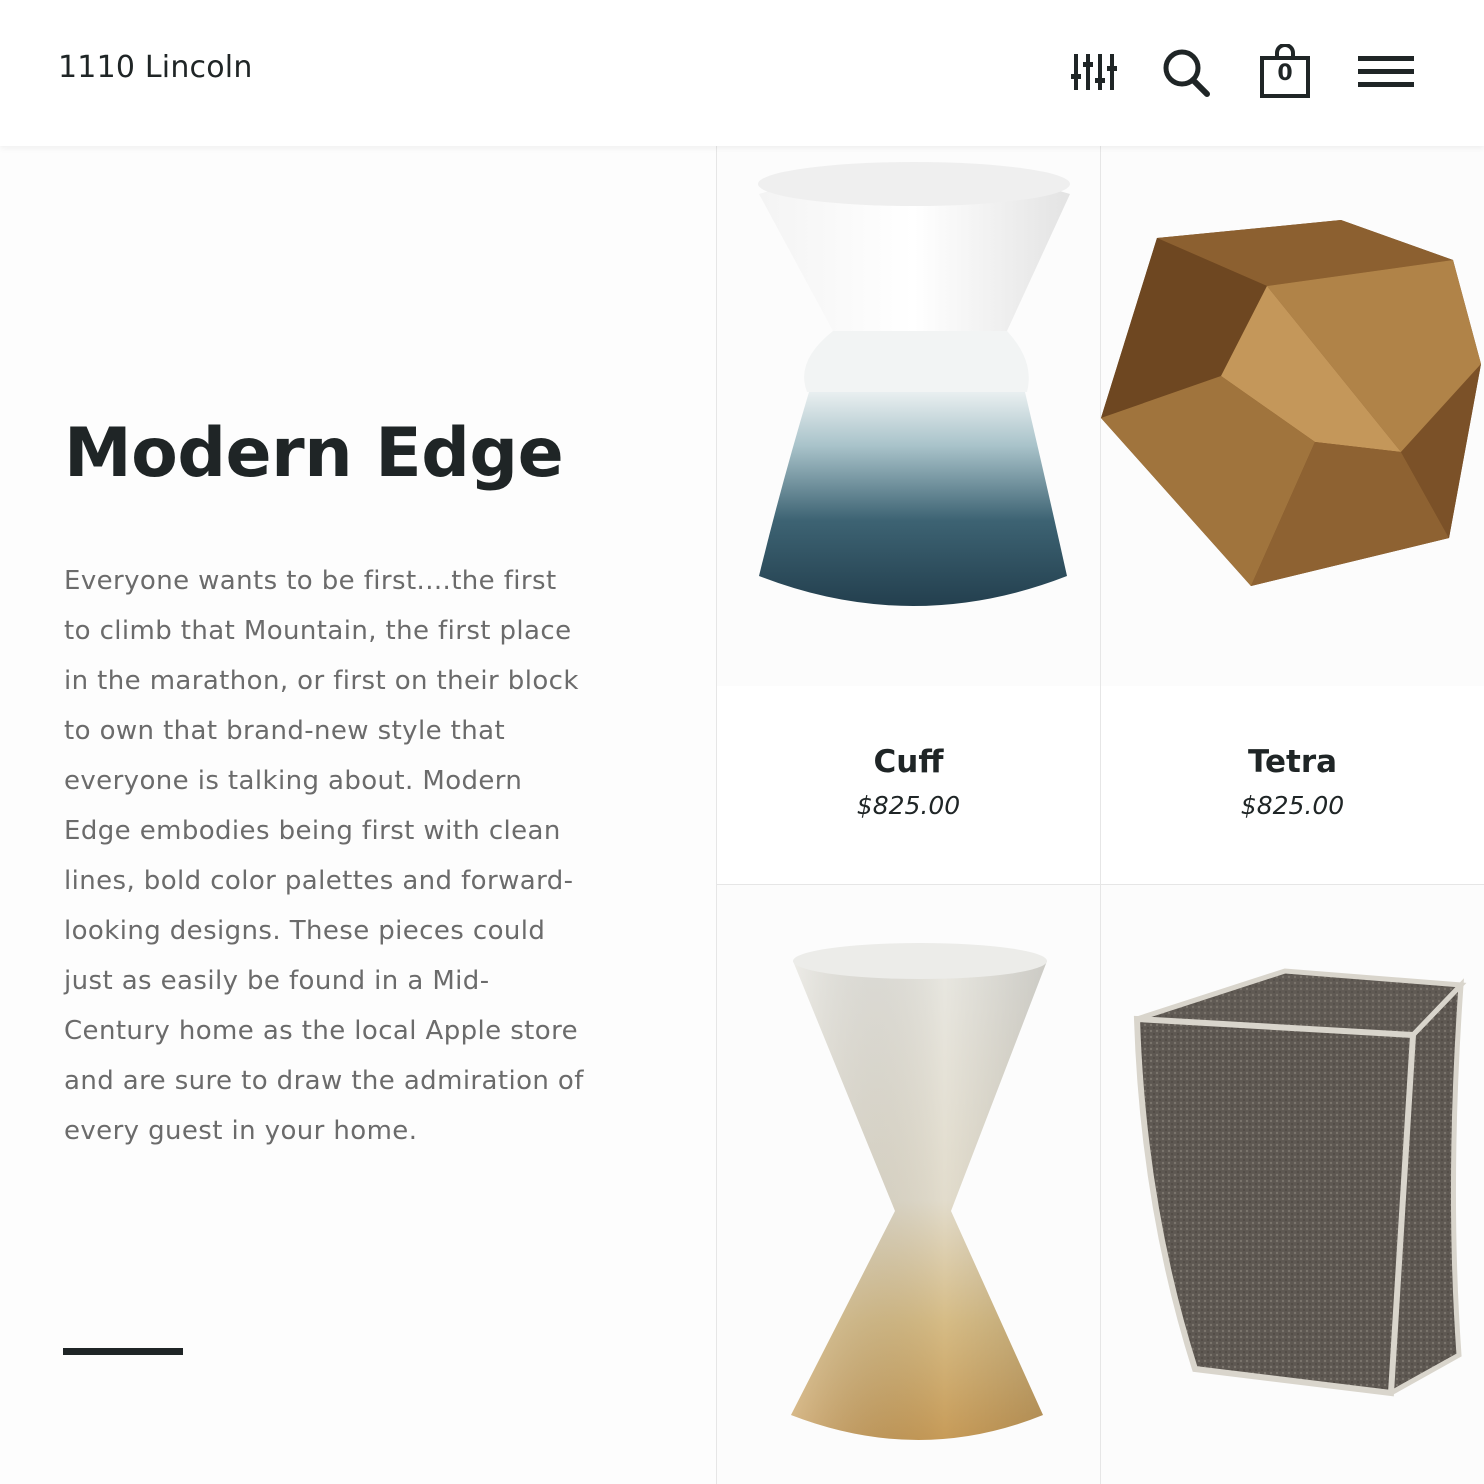  I want to click on product-card: Cuff $825.00, so click(908, 515).